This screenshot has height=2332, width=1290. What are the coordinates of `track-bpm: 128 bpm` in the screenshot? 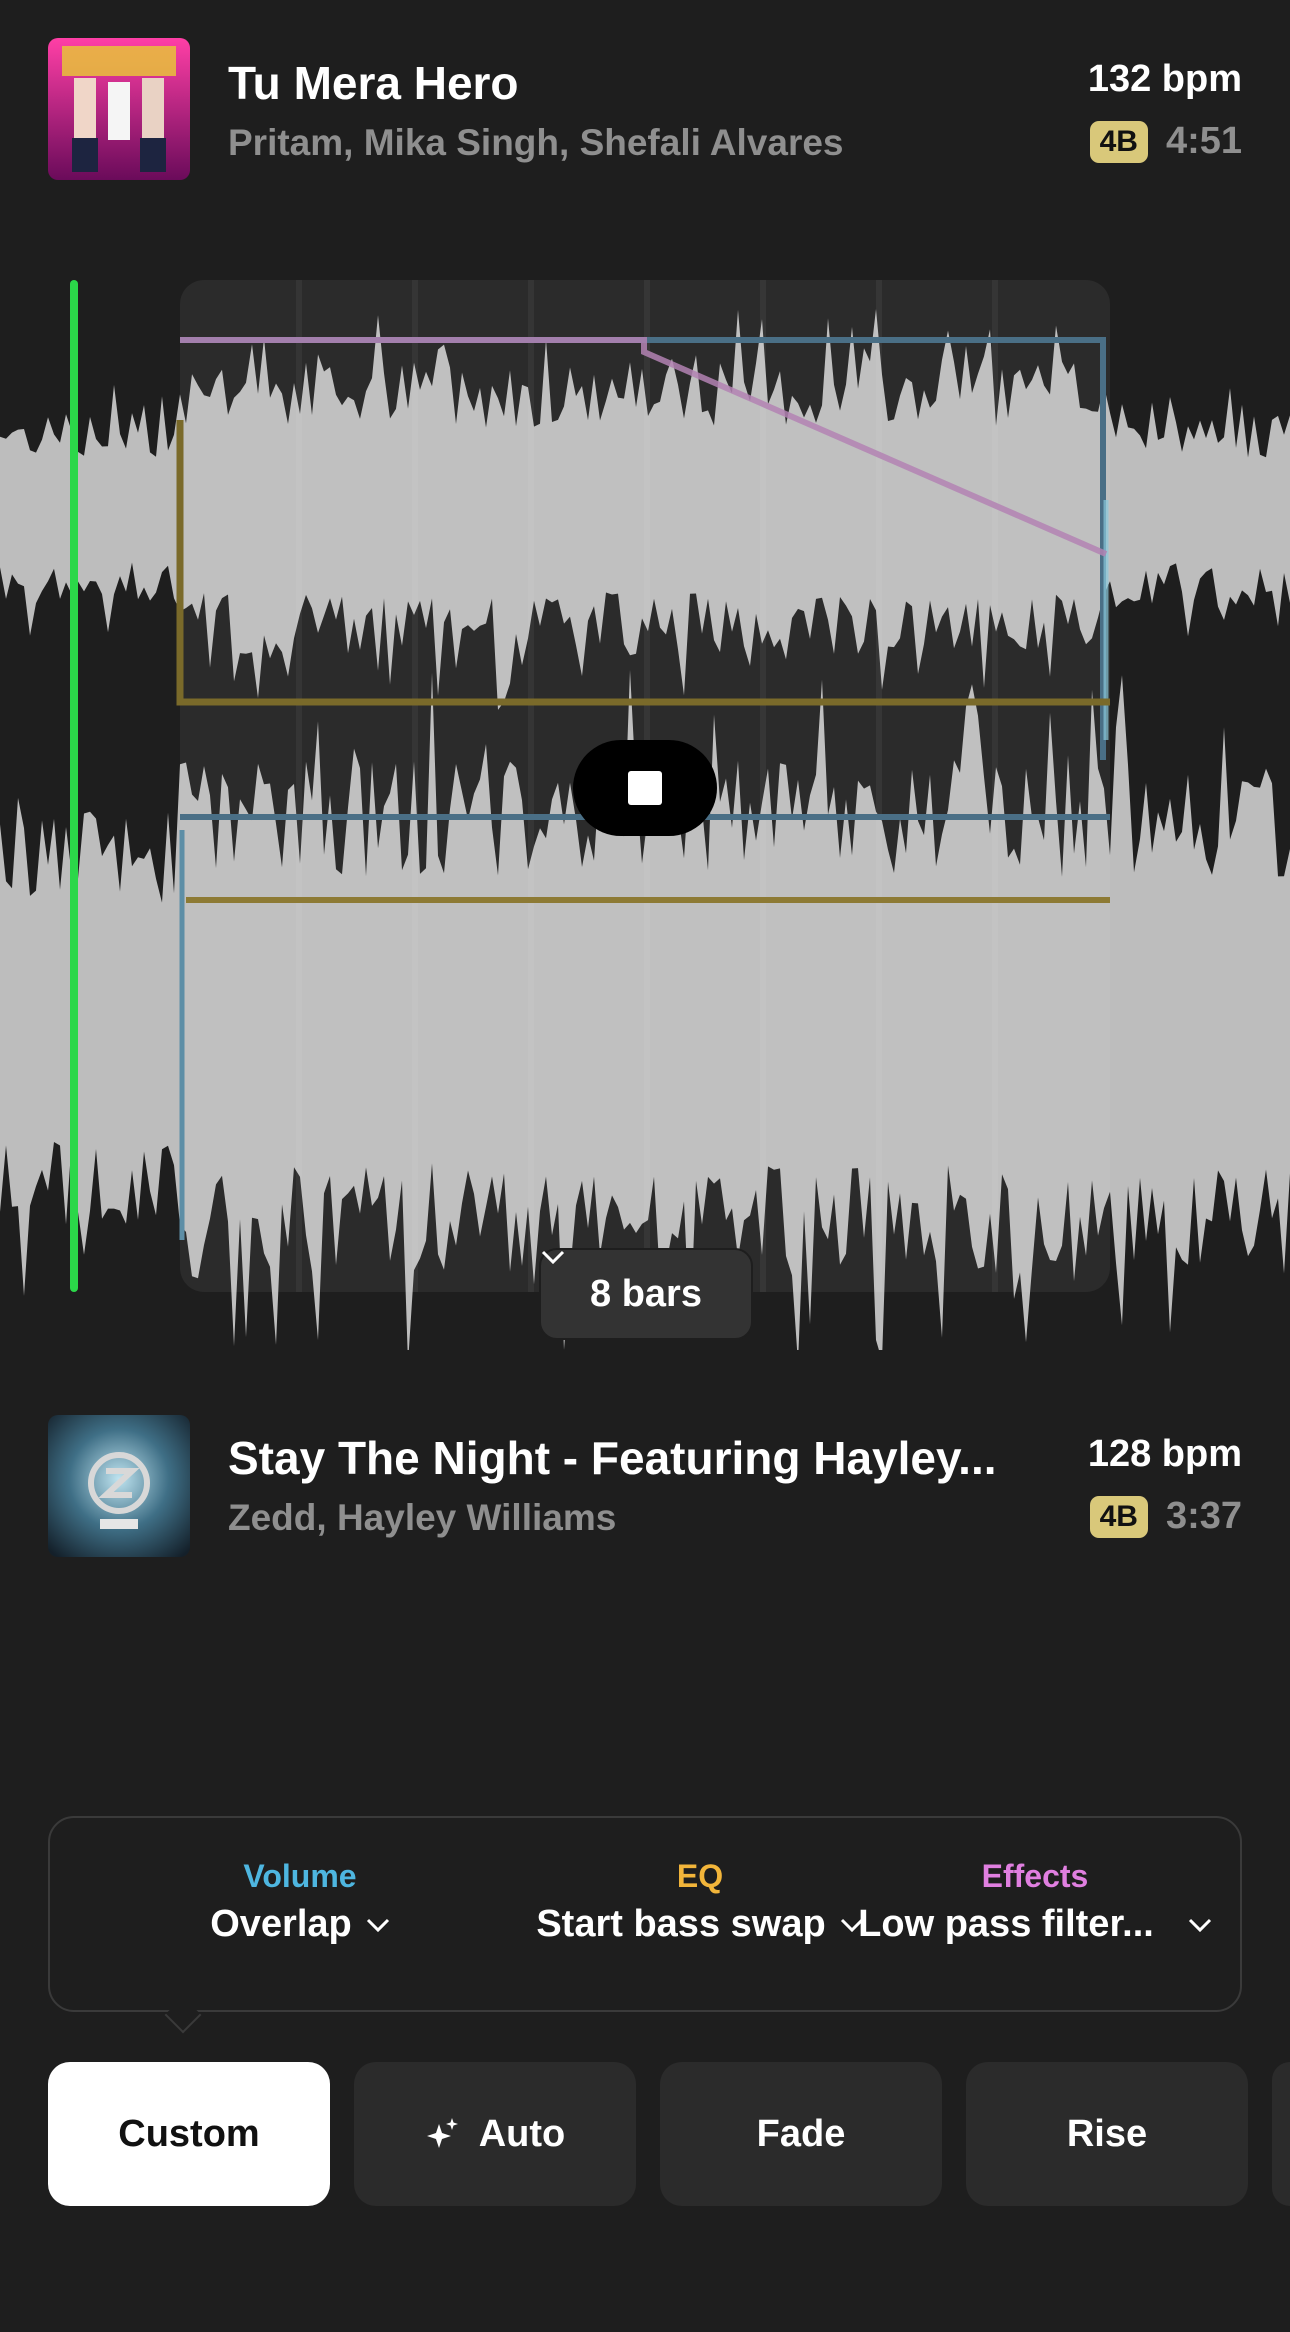 It's located at (1164, 1454).